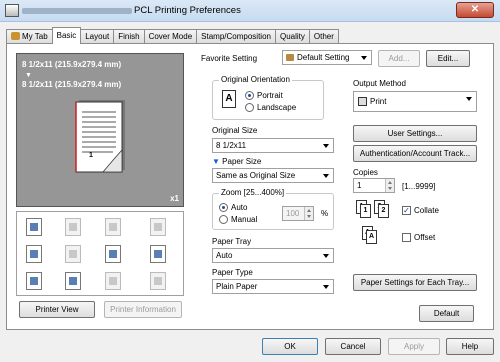  I want to click on proof-print-icon, so click(158, 281).